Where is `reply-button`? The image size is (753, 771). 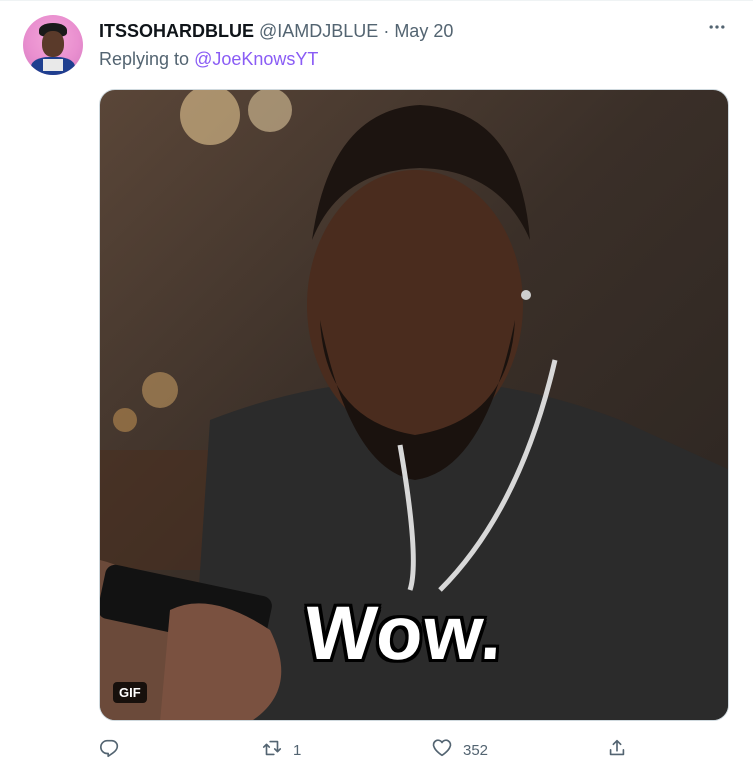
reply-button is located at coordinates (115, 750).